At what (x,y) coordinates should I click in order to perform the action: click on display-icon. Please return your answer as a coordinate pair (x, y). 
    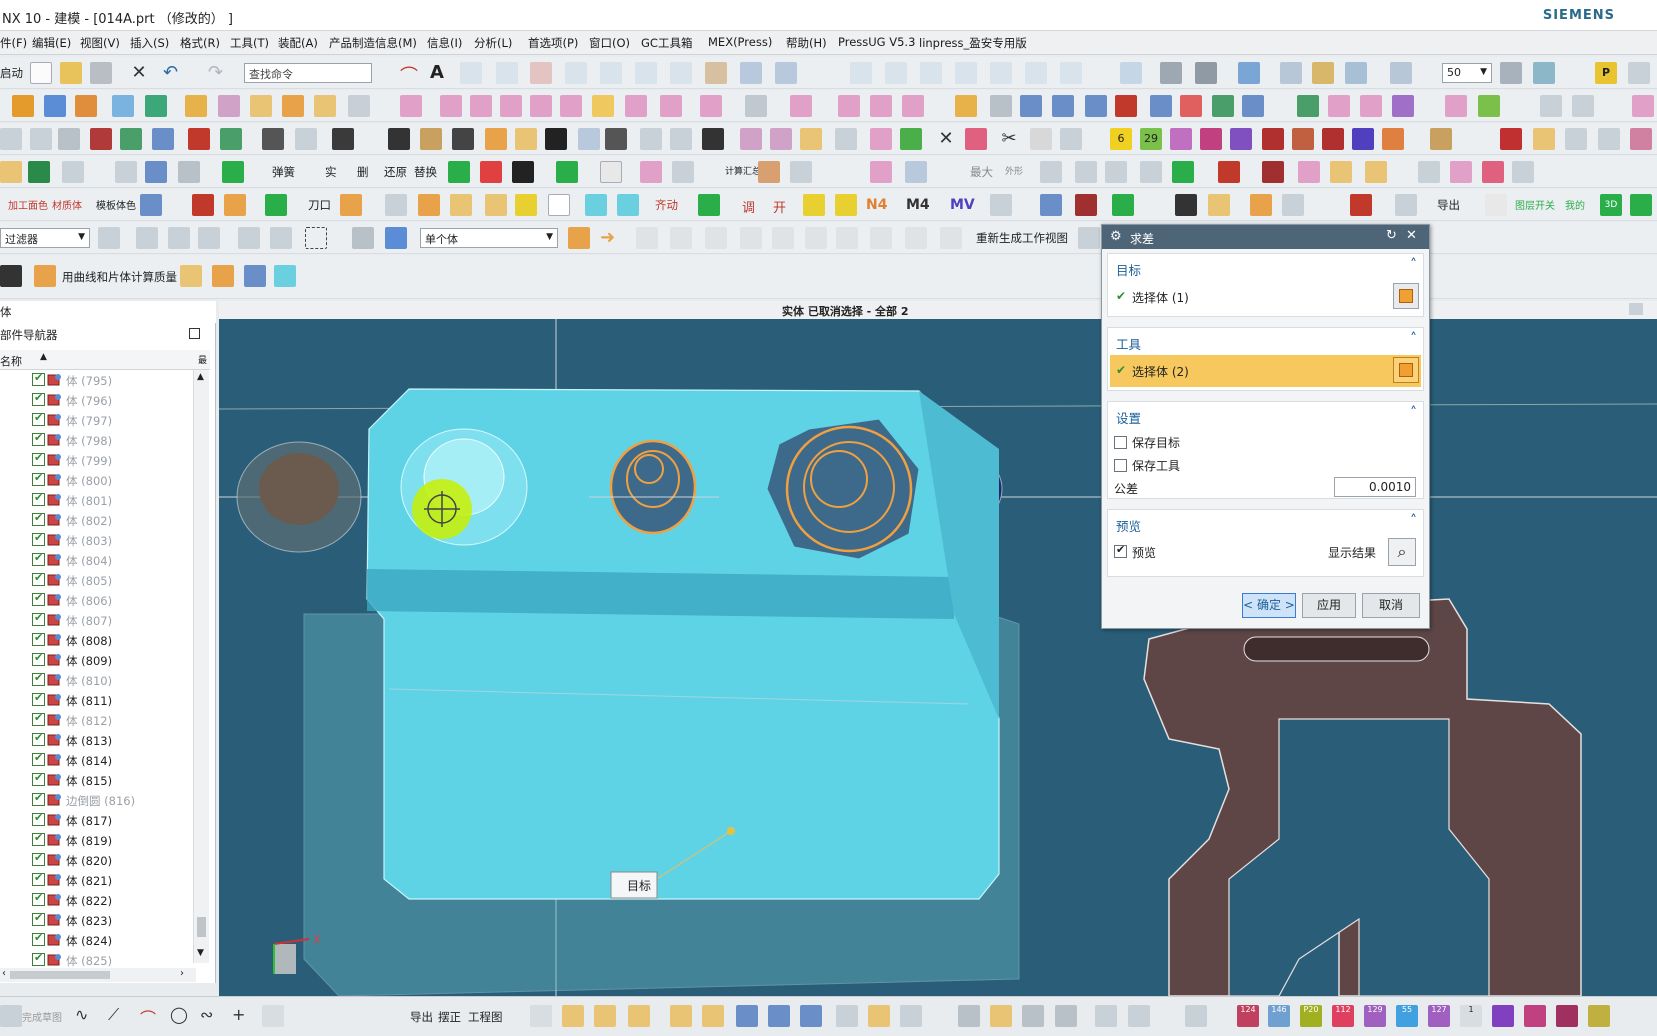
    Looking at the image, I should click on (683, 172).